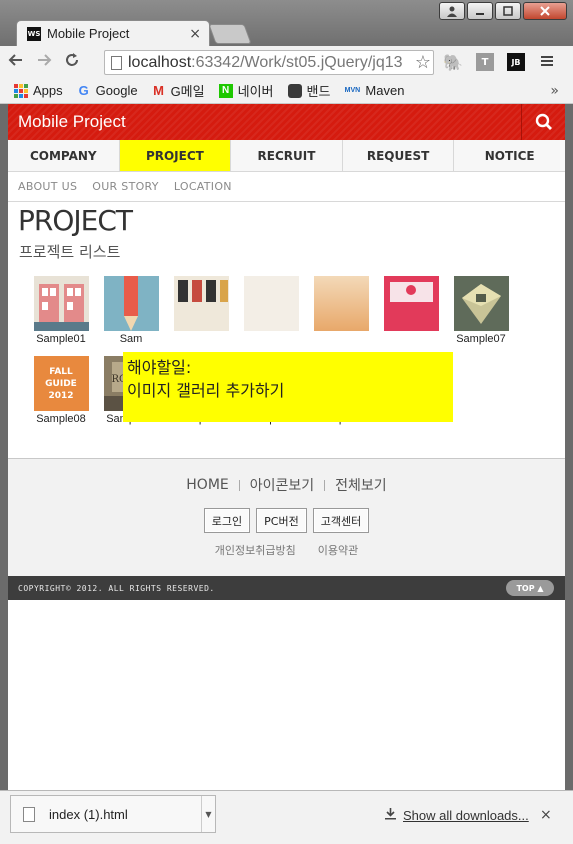 The image size is (573, 844). What do you see at coordinates (16, 62) in the screenshot?
I see `back-arrow-icon` at bounding box center [16, 62].